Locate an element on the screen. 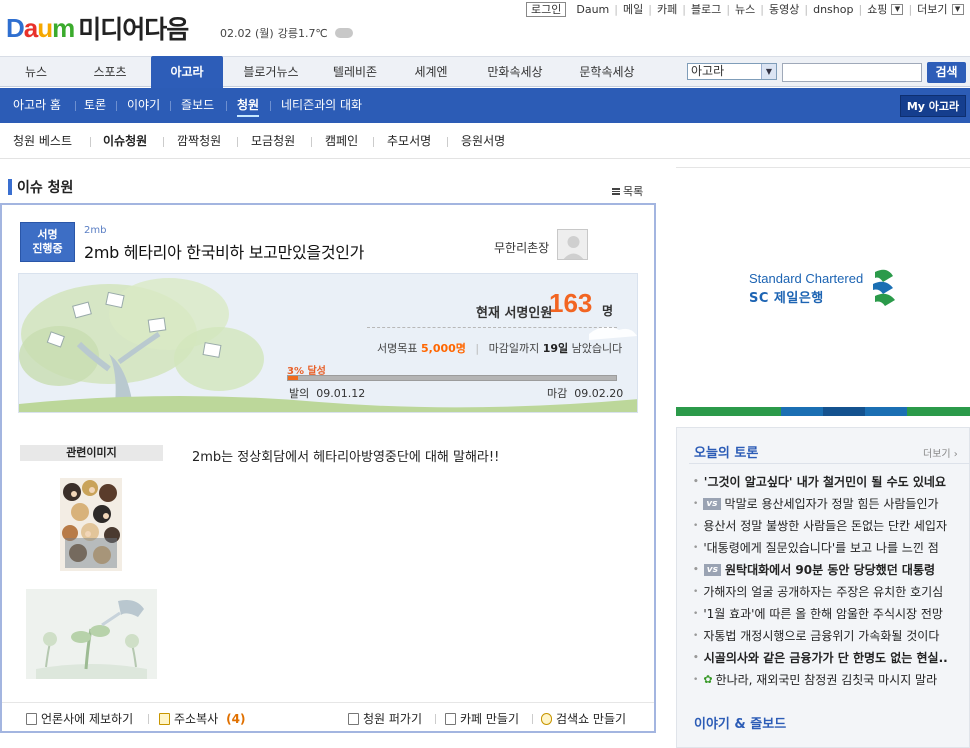 The image size is (970, 748). petition-title: 2mb 헤타리아 한국비하 보고만있을것인가 is located at coordinates (224, 252).